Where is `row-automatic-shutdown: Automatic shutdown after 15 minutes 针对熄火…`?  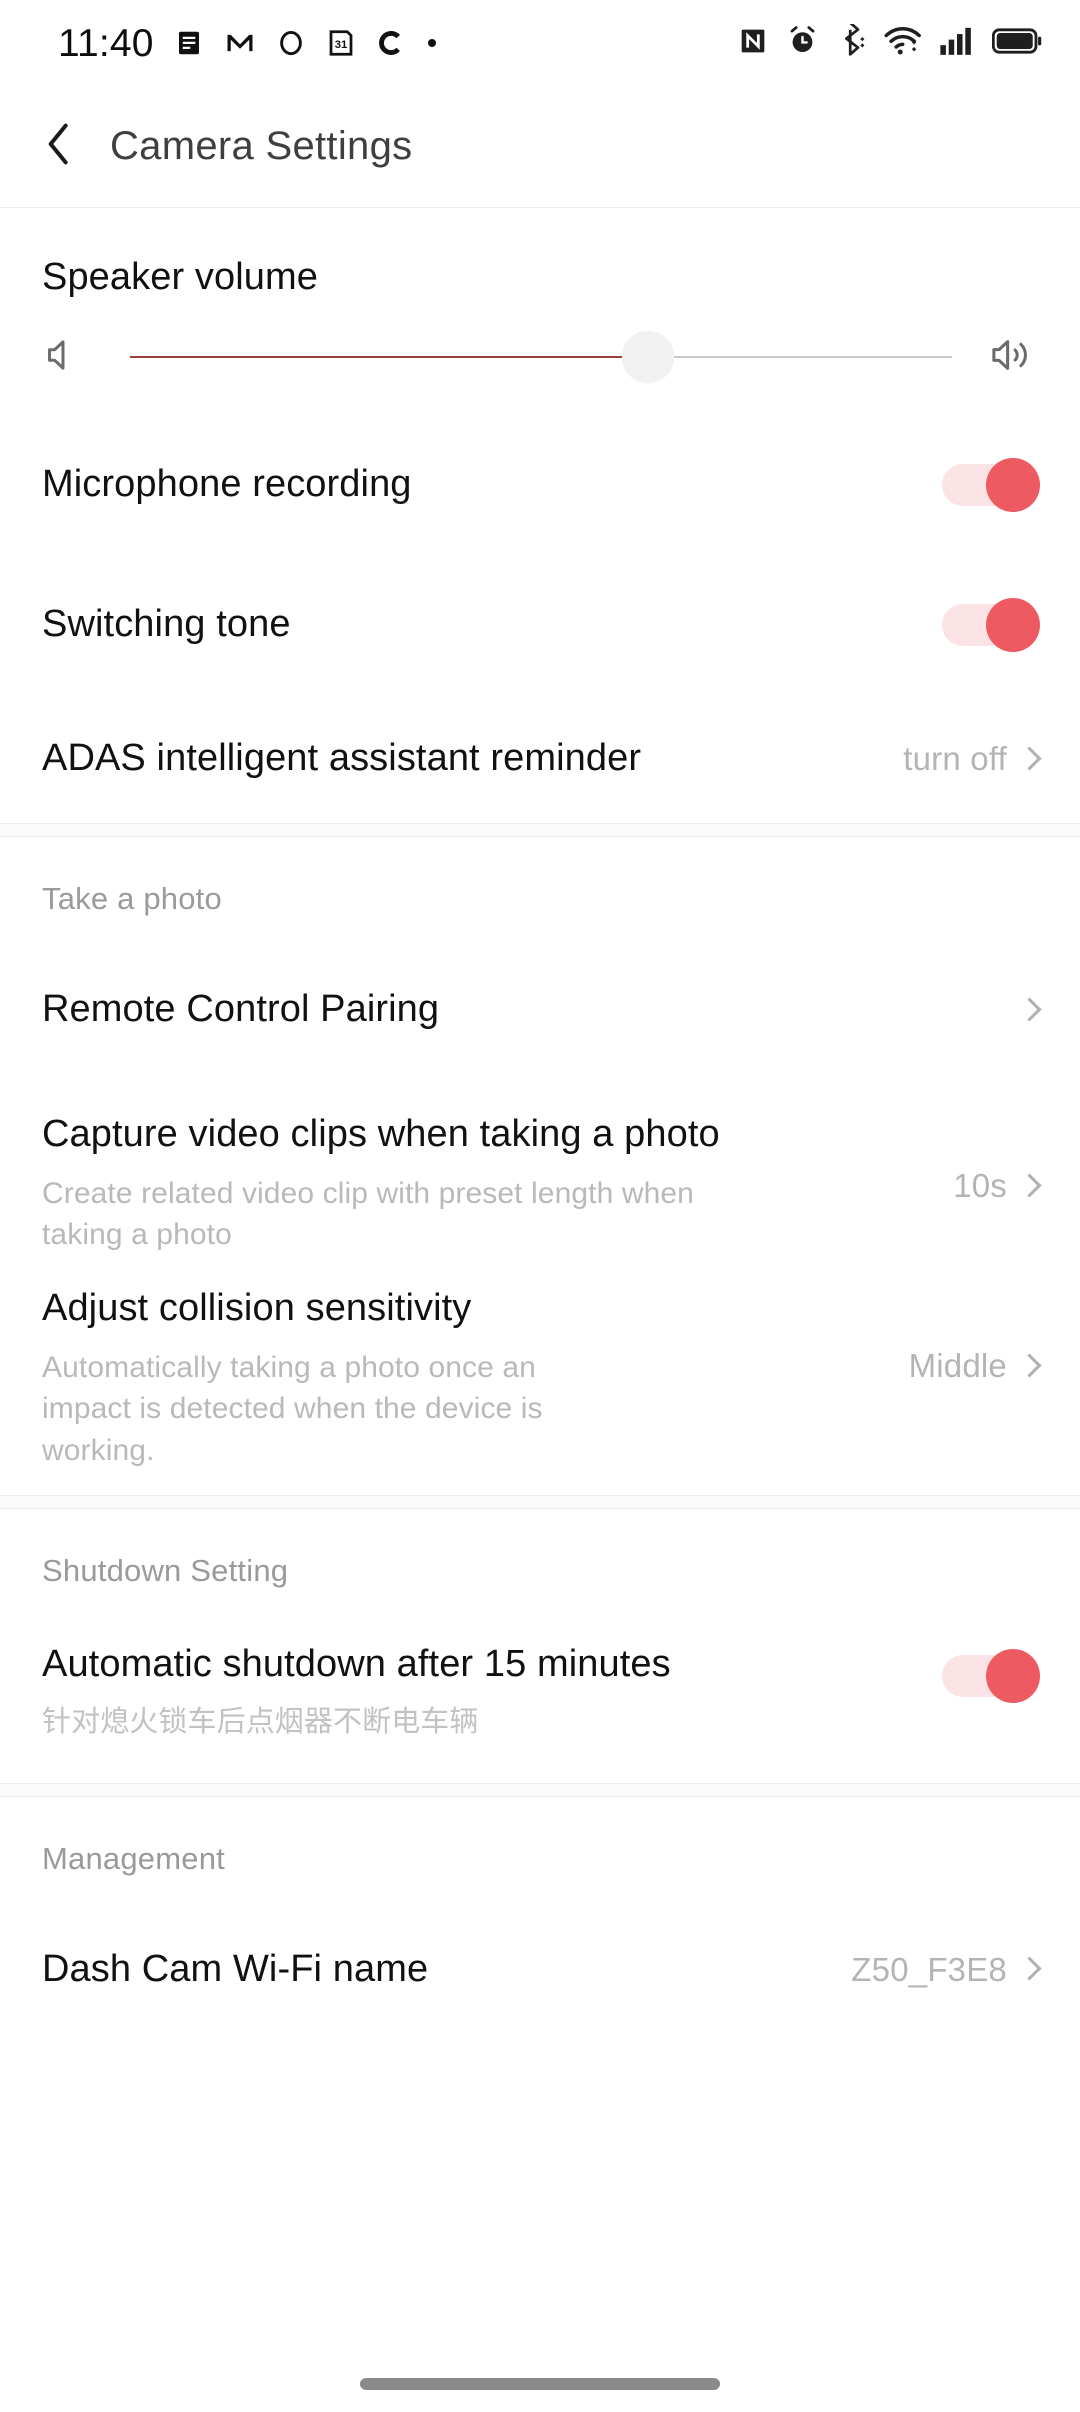
row-automatic-shutdown: Automatic shutdown after 15 minutes 针对熄火… is located at coordinates (540, 1695).